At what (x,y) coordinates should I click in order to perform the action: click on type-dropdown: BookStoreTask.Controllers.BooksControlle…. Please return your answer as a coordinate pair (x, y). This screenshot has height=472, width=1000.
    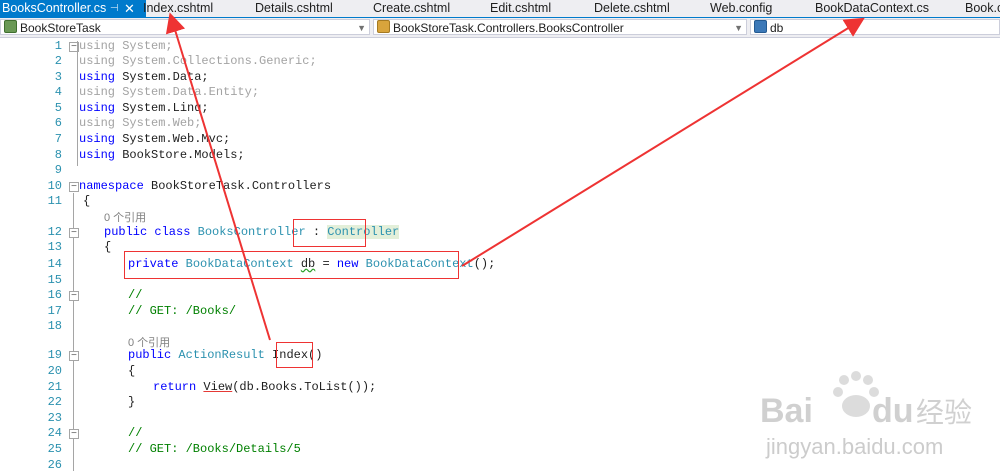
    Looking at the image, I should click on (560, 27).